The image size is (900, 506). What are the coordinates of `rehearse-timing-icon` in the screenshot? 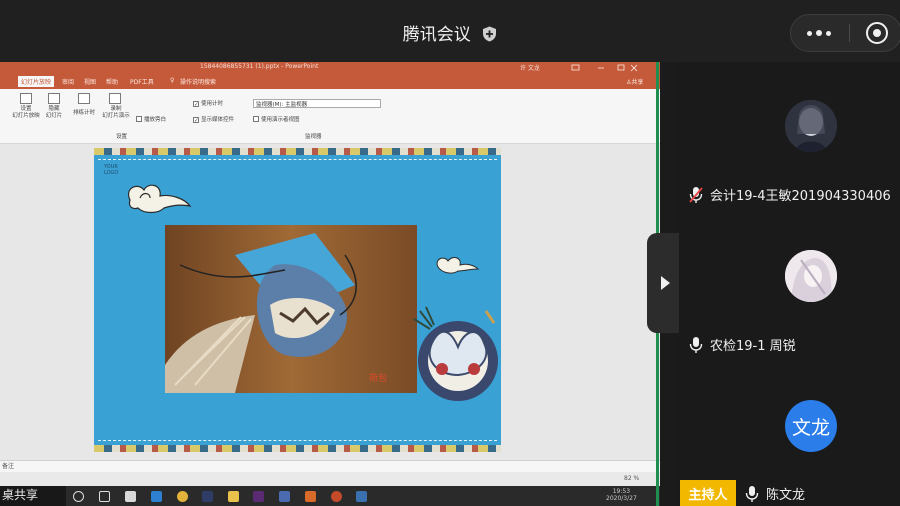 It's located at (84, 98).